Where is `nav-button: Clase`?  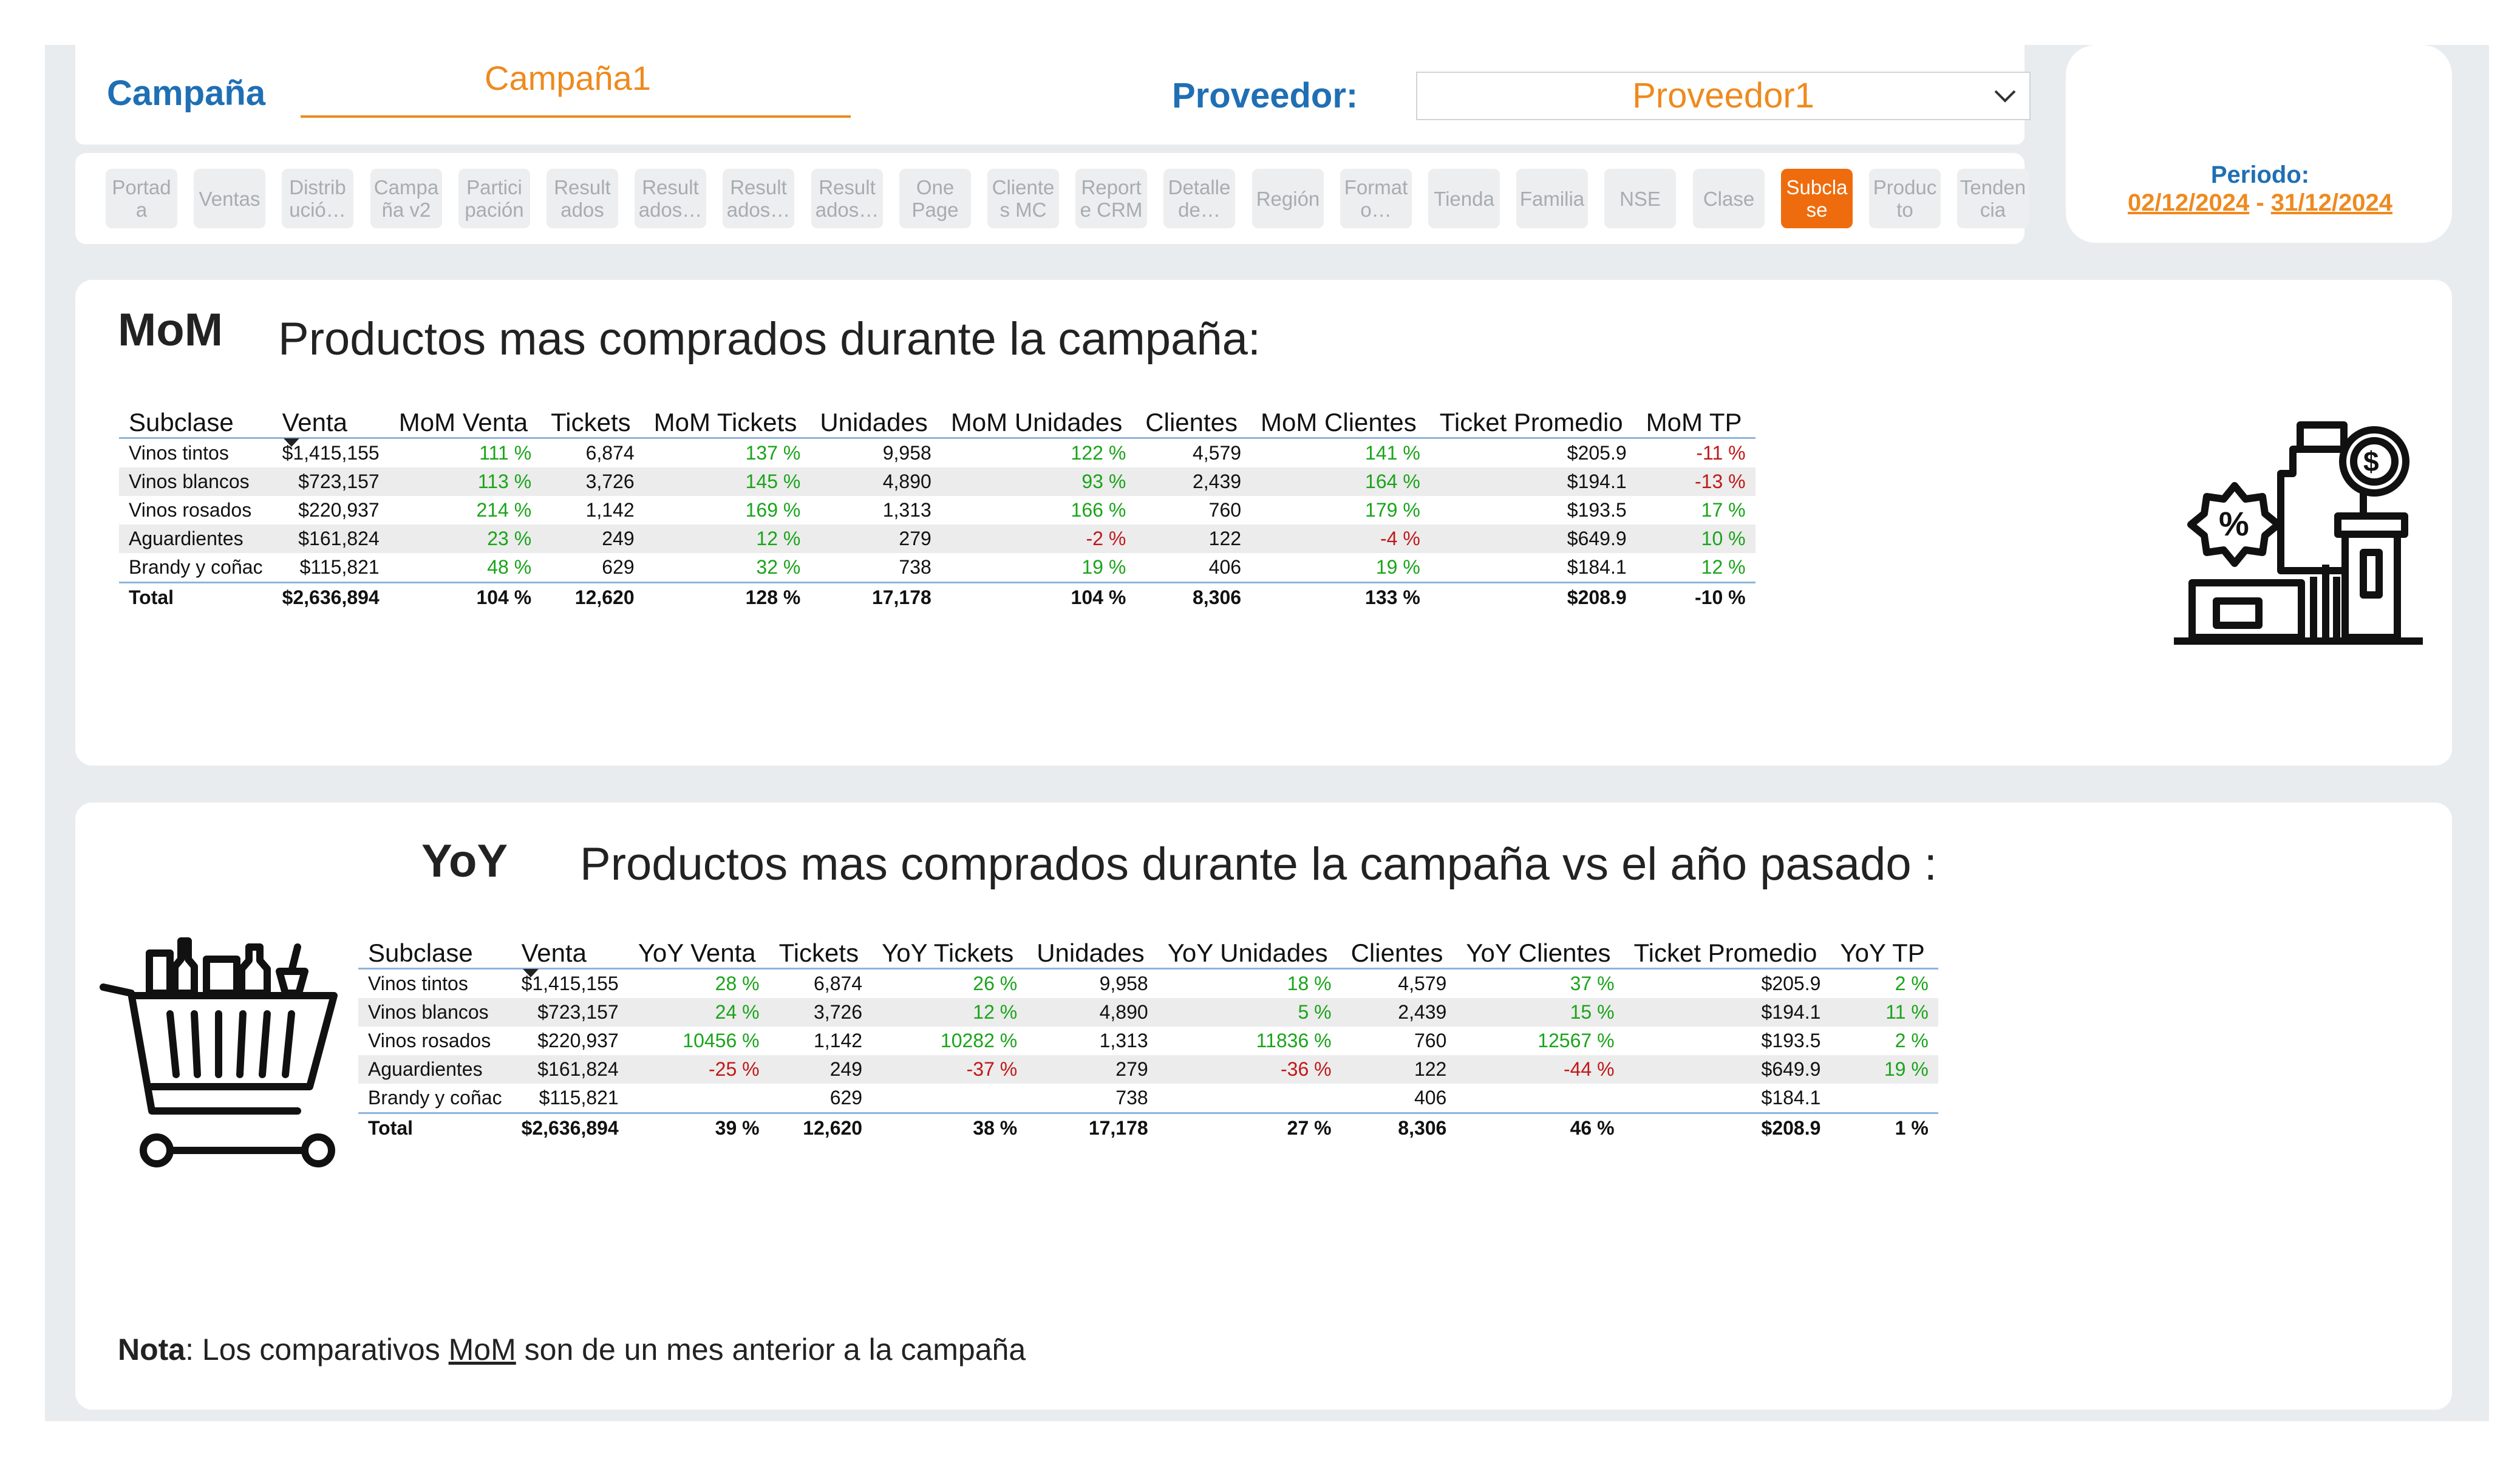 nav-button: Clase is located at coordinates (1729, 198).